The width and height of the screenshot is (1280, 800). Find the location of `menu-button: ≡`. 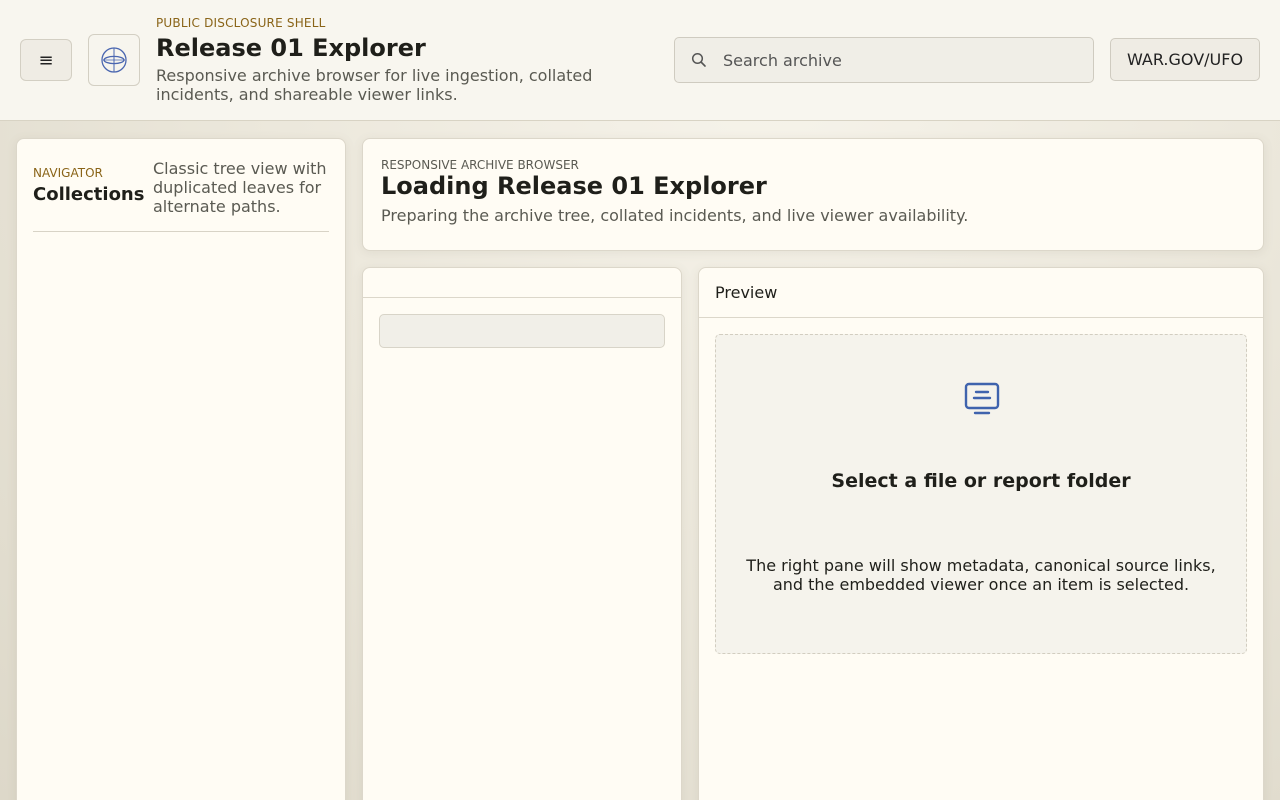

menu-button: ≡ is located at coordinates (46, 60).